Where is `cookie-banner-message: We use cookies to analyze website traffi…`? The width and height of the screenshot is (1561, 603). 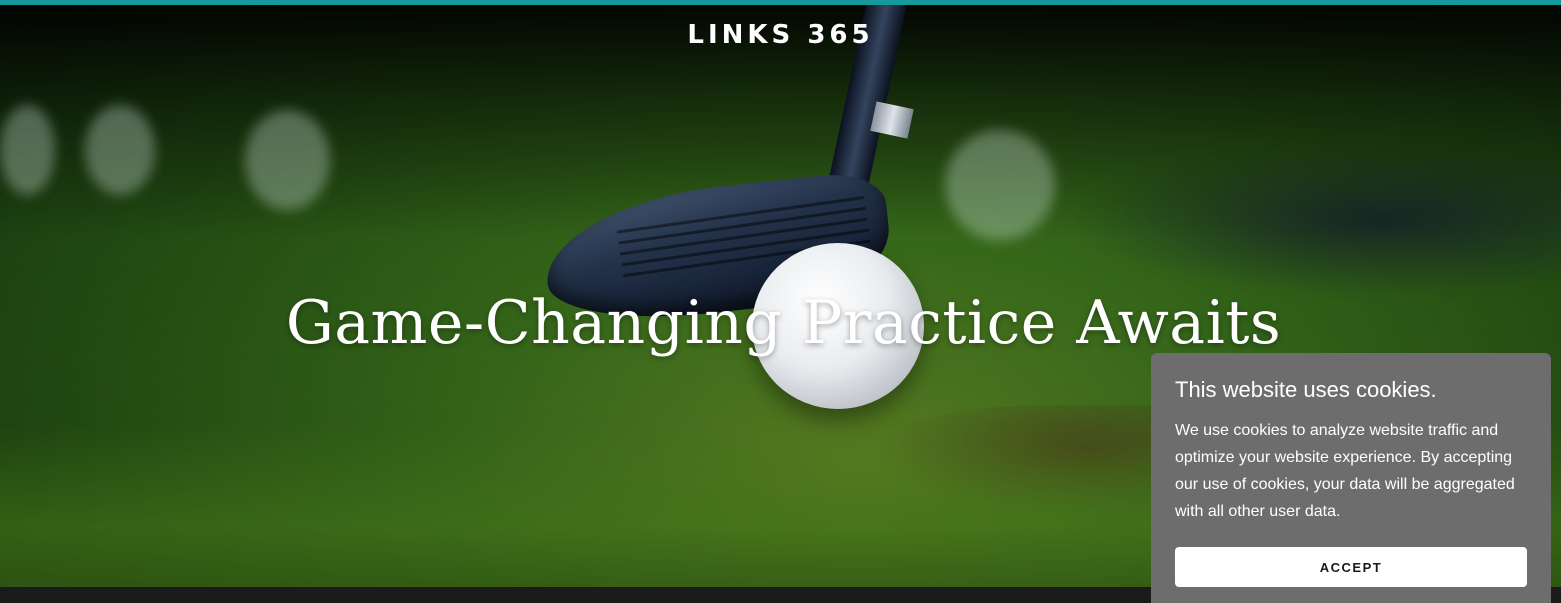 cookie-banner-message: We use cookies to analyze website traffi… is located at coordinates (1345, 471).